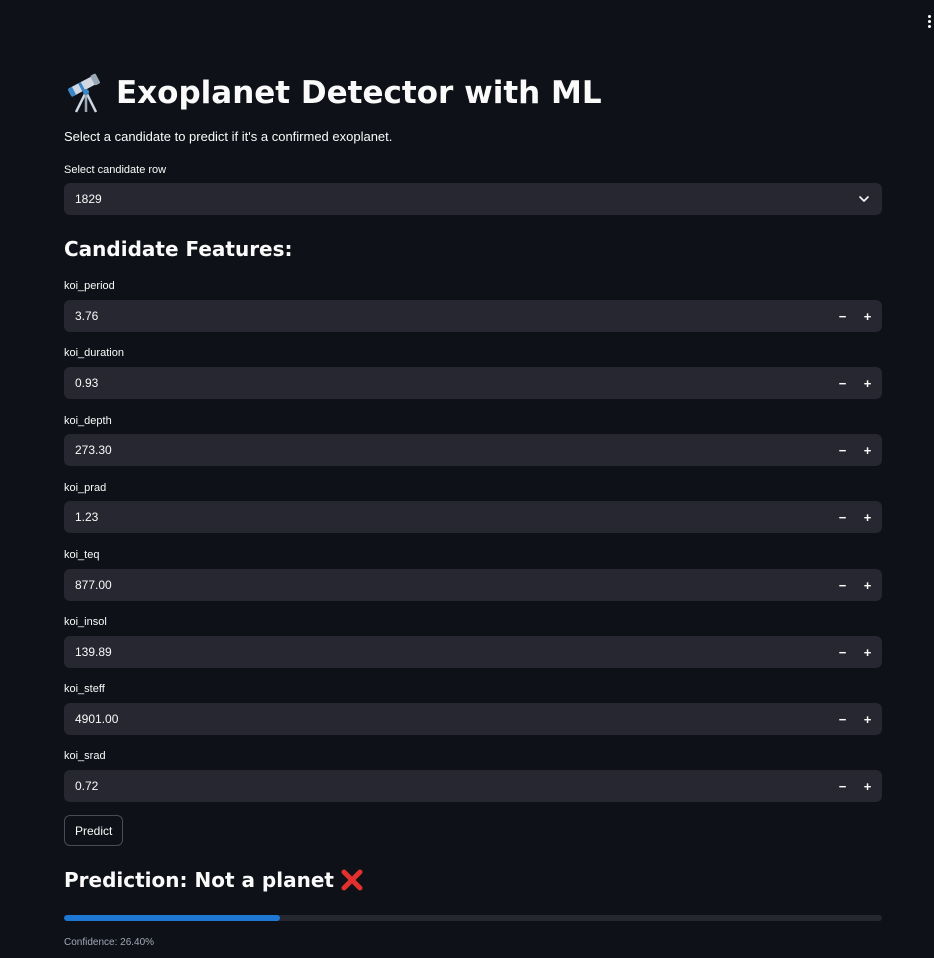  What do you see at coordinates (172, 918) in the screenshot?
I see `confidence-progress-fill` at bounding box center [172, 918].